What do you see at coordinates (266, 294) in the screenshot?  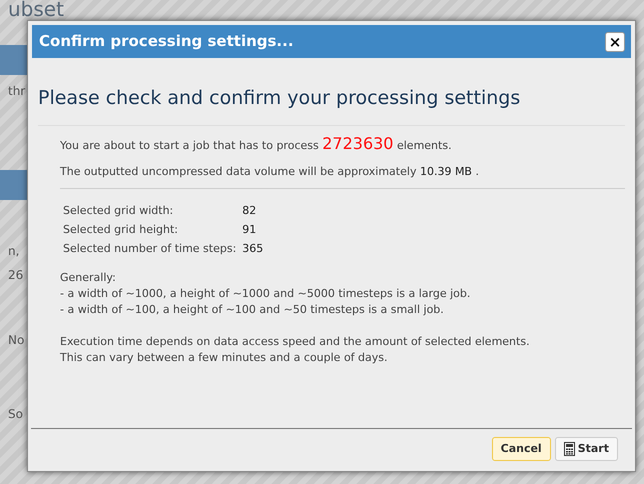 I see `note-text: - a width of ~1000, a height of ~1000 and ~5000 timesteps is a large job.` at bounding box center [266, 294].